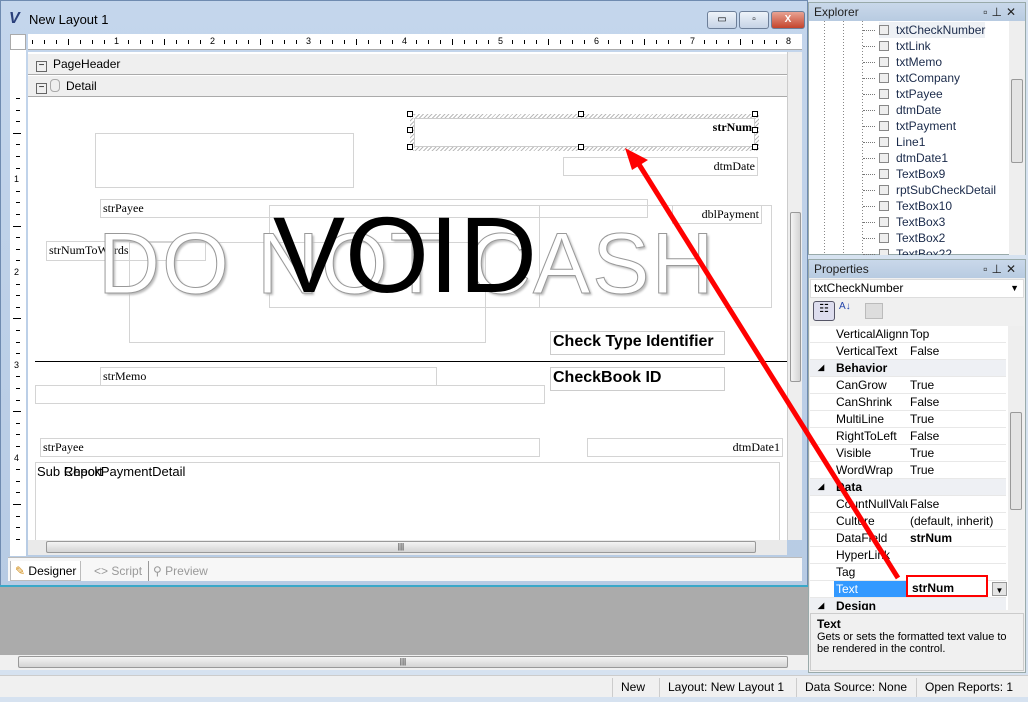  I want to click on explorer-item: TextBox10, so click(907, 206).